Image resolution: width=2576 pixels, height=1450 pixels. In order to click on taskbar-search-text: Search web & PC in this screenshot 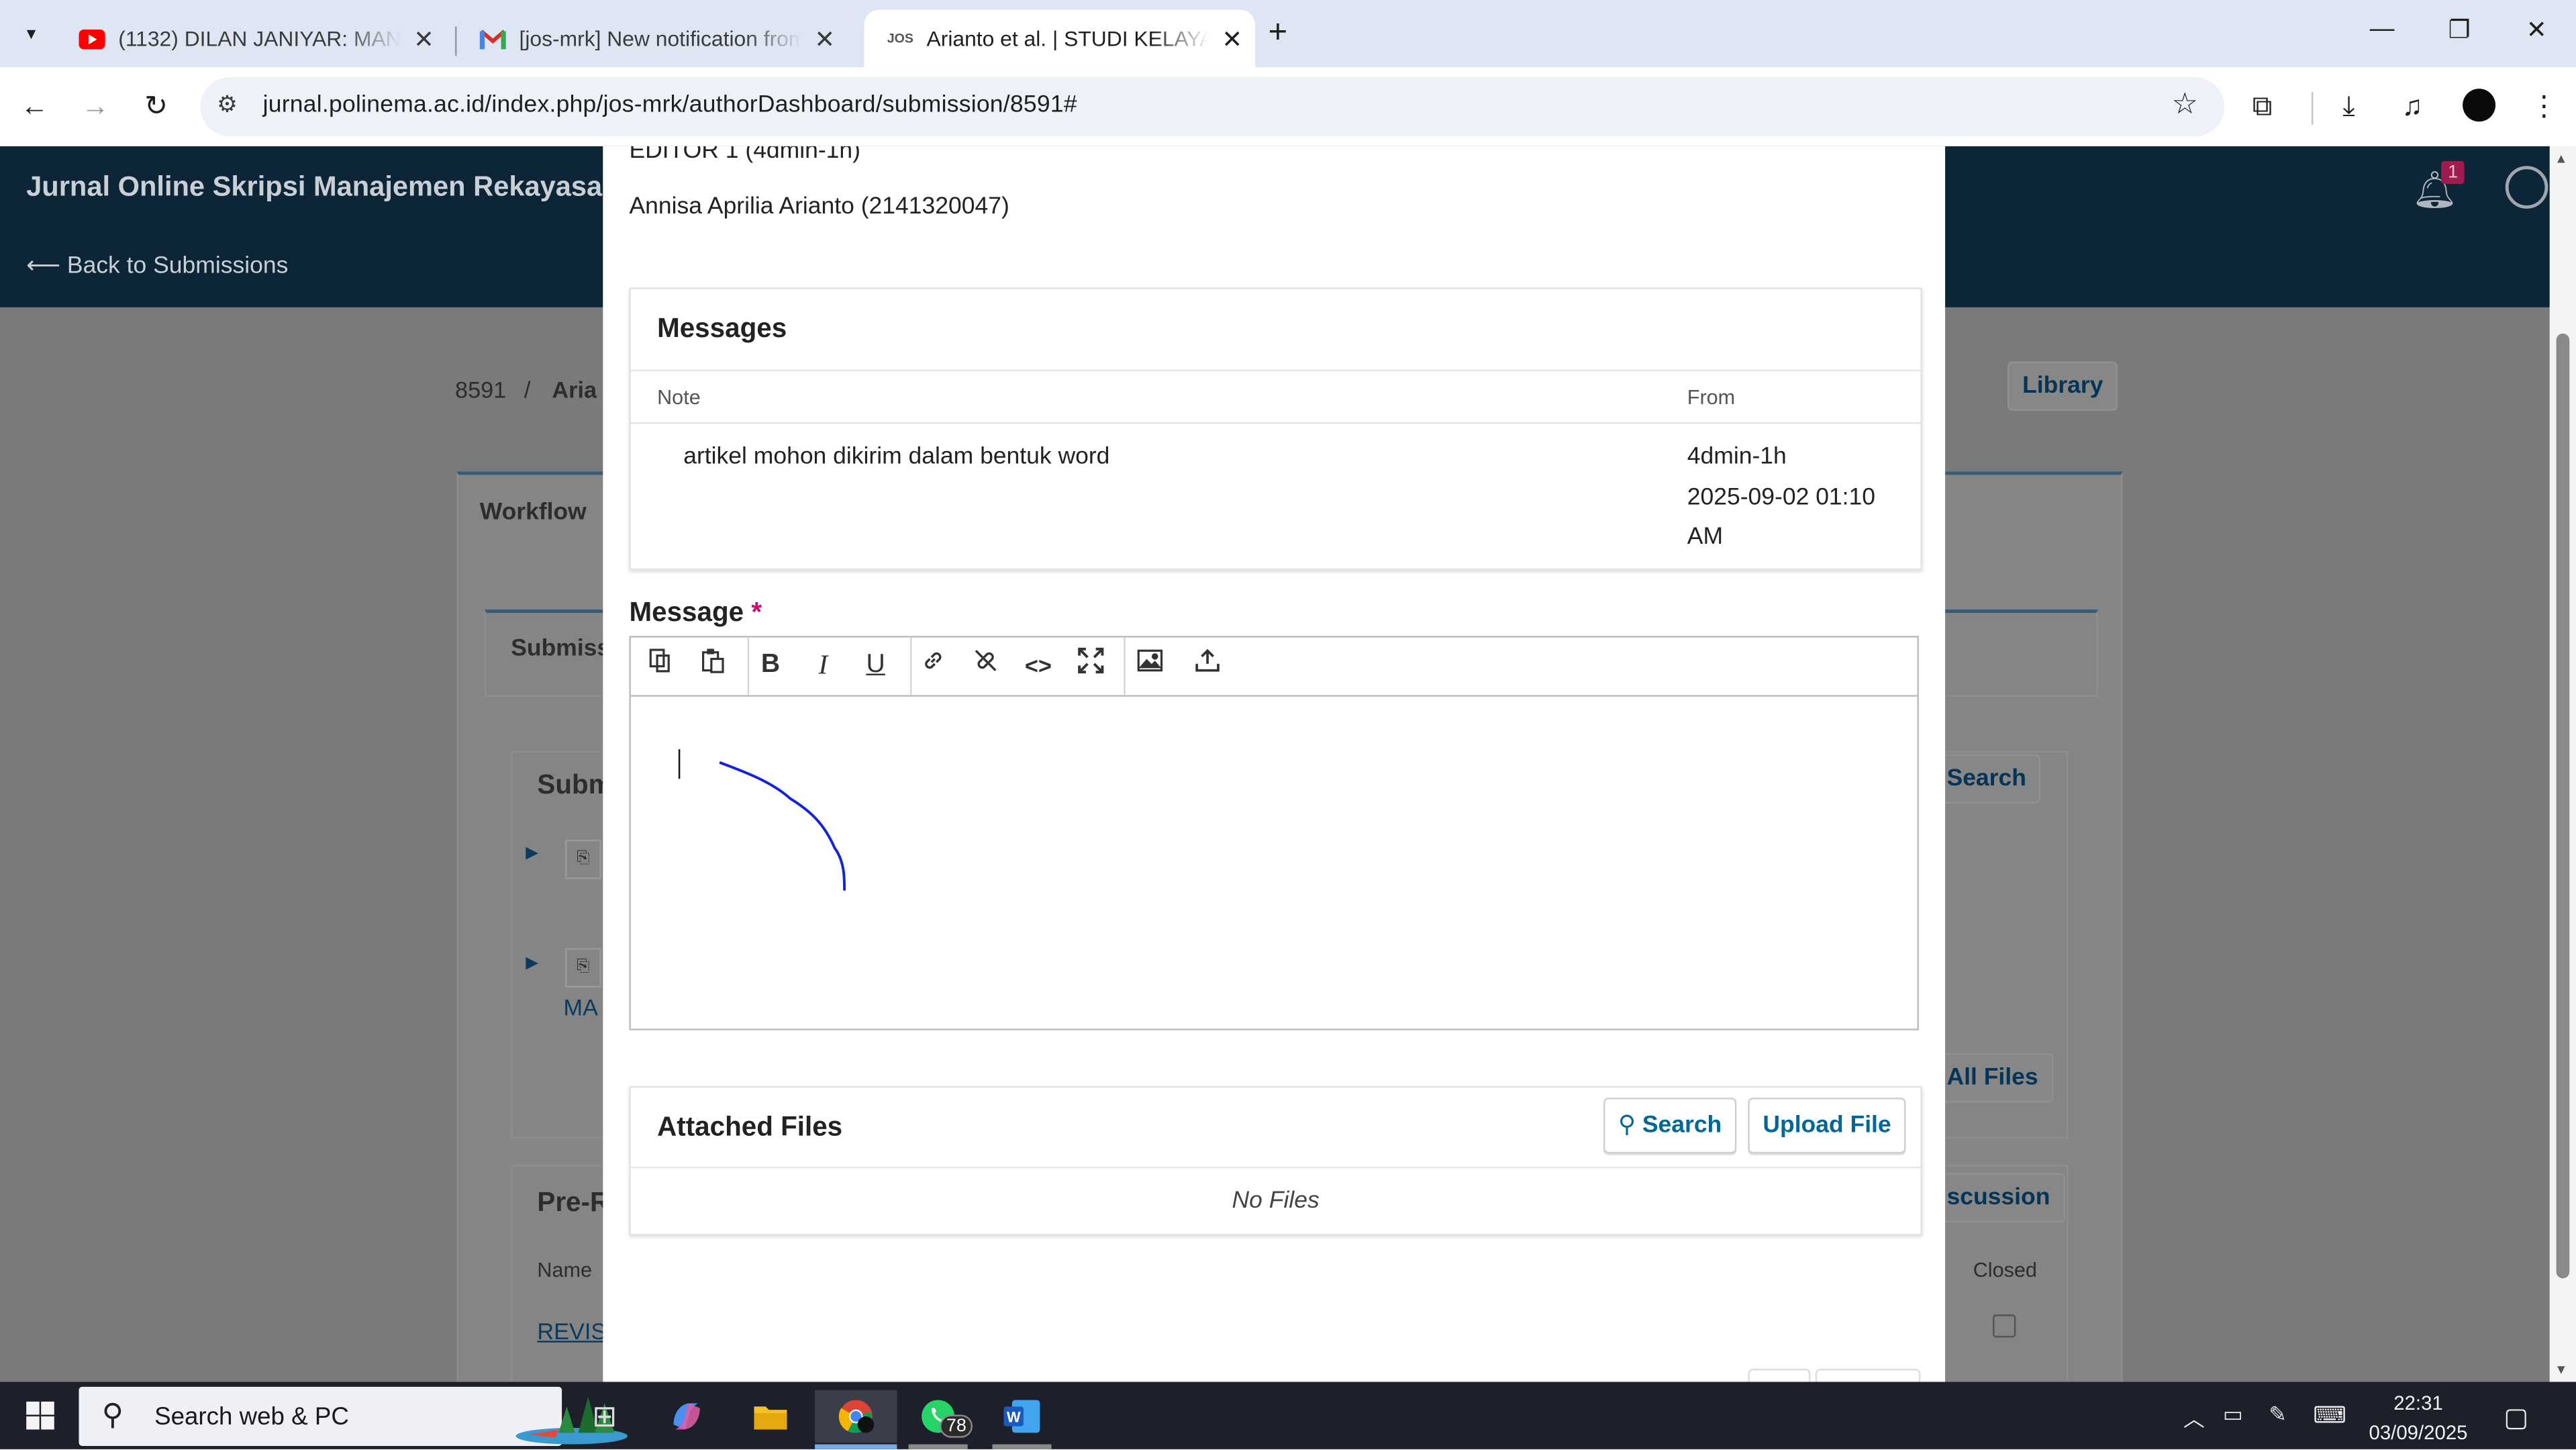, I will do `click(251, 1417)`.